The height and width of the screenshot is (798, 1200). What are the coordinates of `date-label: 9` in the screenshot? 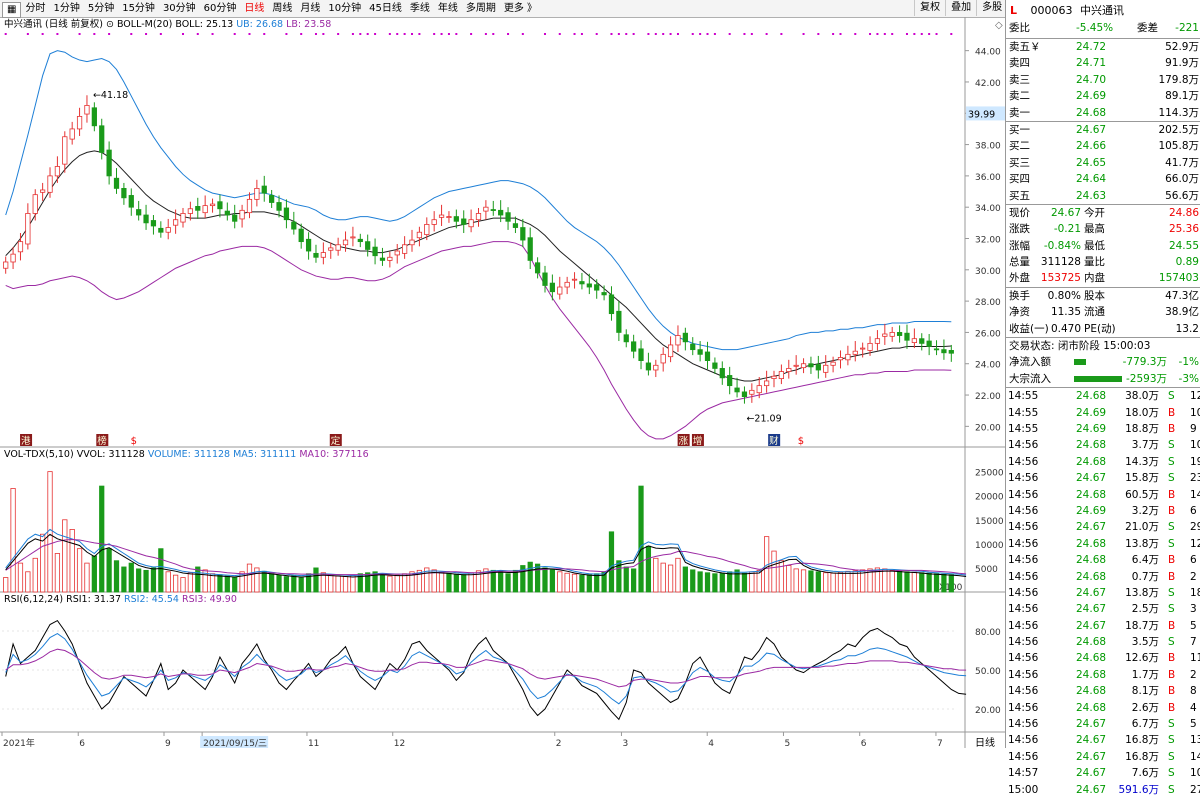 It's located at (168, 743).